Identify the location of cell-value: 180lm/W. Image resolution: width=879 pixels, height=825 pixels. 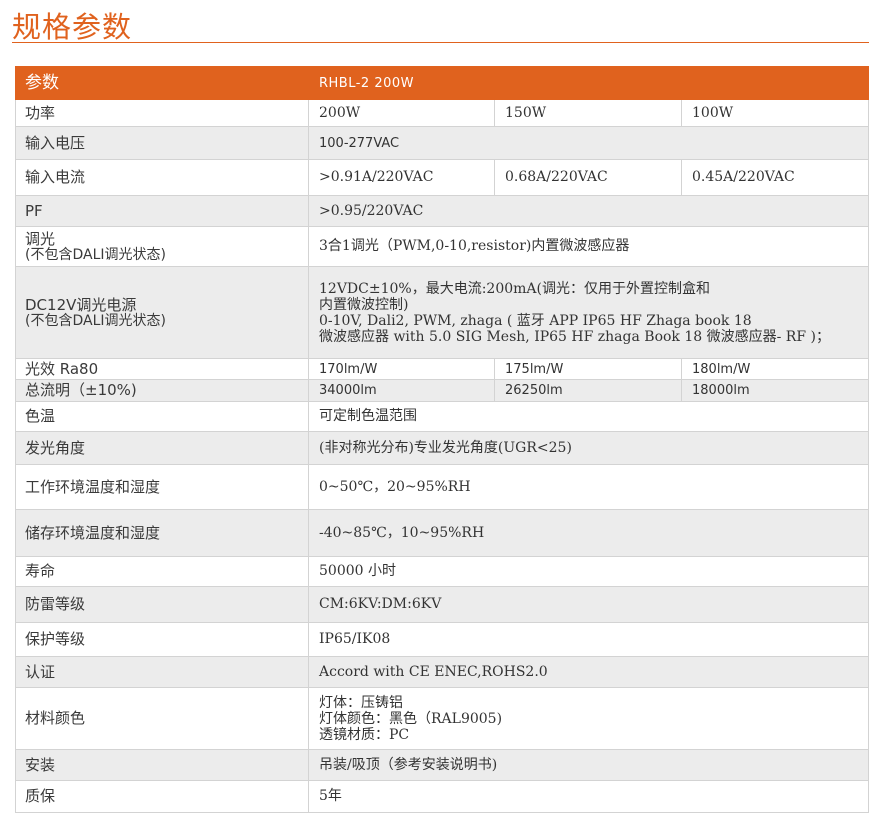
(775, 369).